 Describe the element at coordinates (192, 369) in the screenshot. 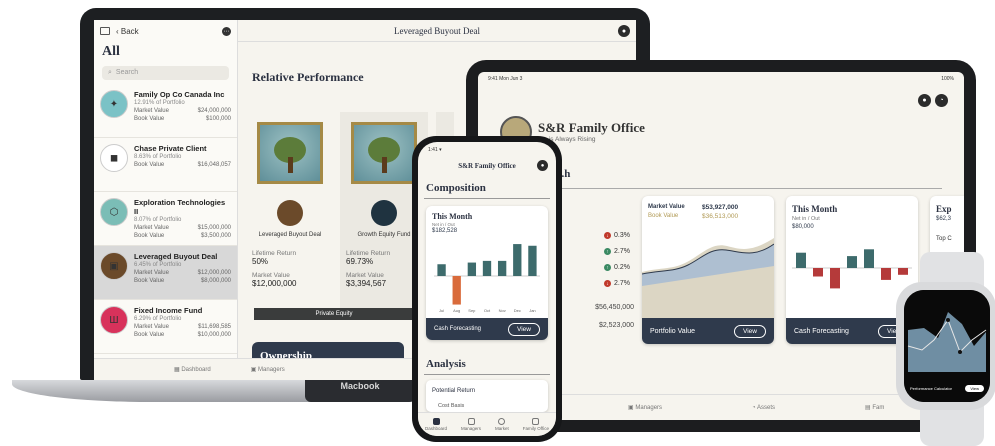

I see `tab-dashboard: ▦ Dashboard` at that location.